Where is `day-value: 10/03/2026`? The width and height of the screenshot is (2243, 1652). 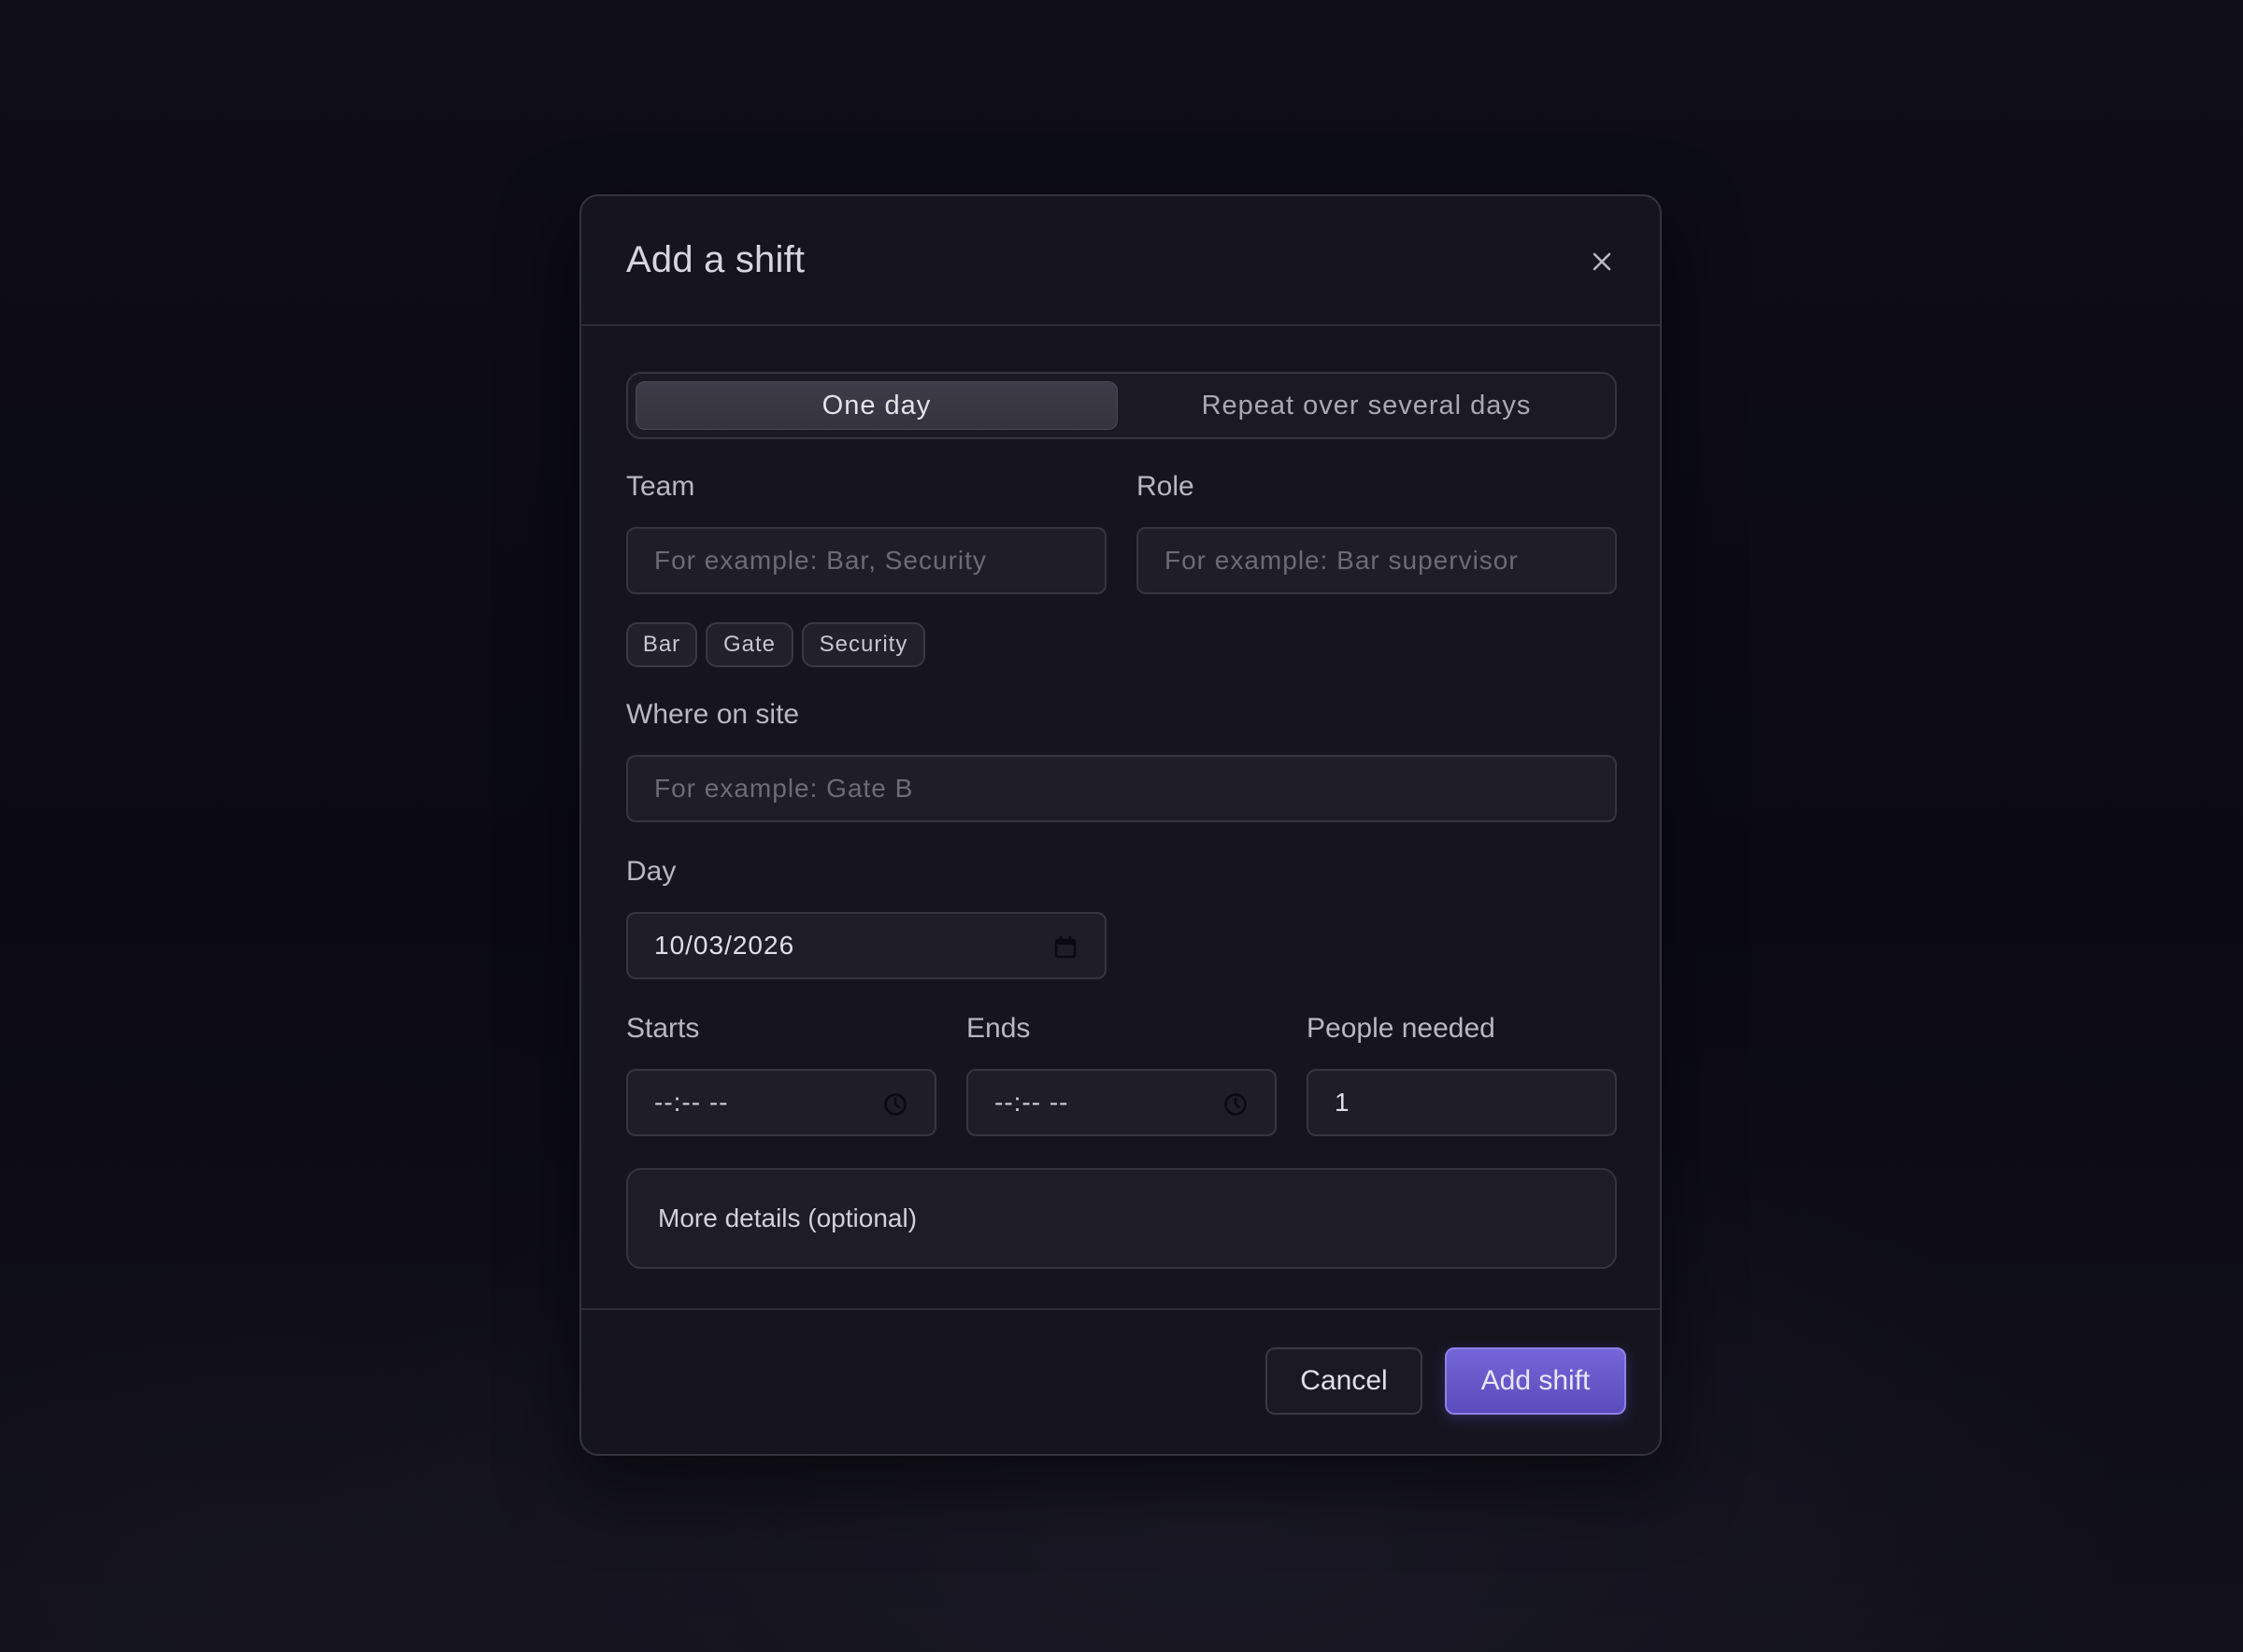 day-value: 10/03/2026 is located at coordinates (724, 946).